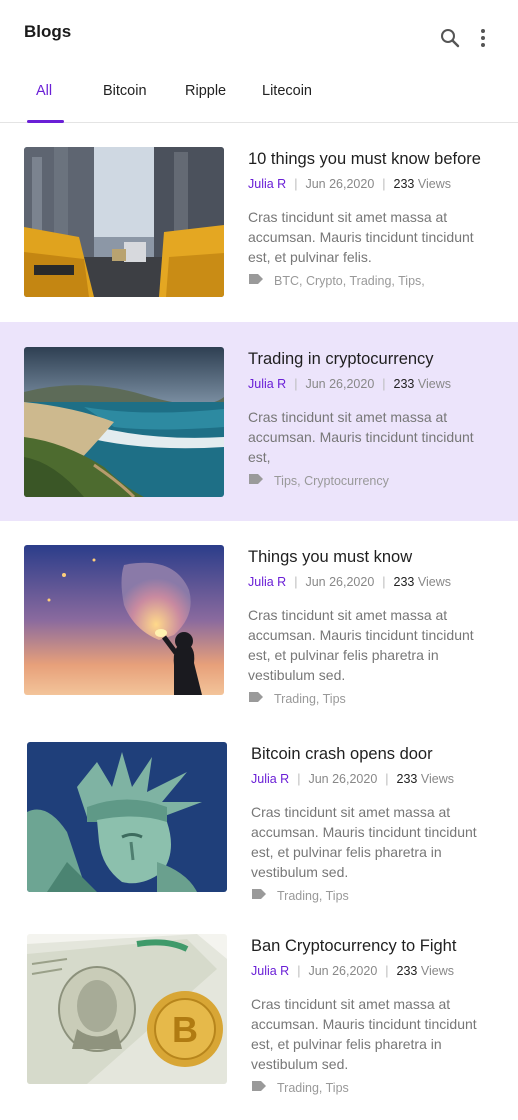 This screenshot has height=1120, width=518. Describe the element at coordinates (381, 946) in the screenshot. I see `post-title: Ban Cryptocurrency to Fight` at that location.